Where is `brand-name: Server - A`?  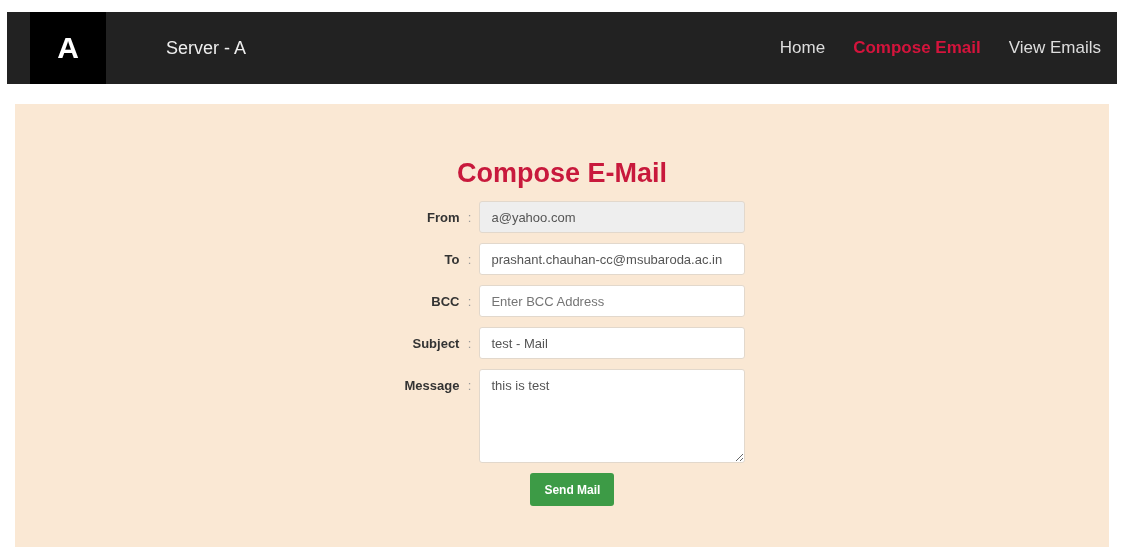
brand-name: Server - A is located at coordinates (207, 48).